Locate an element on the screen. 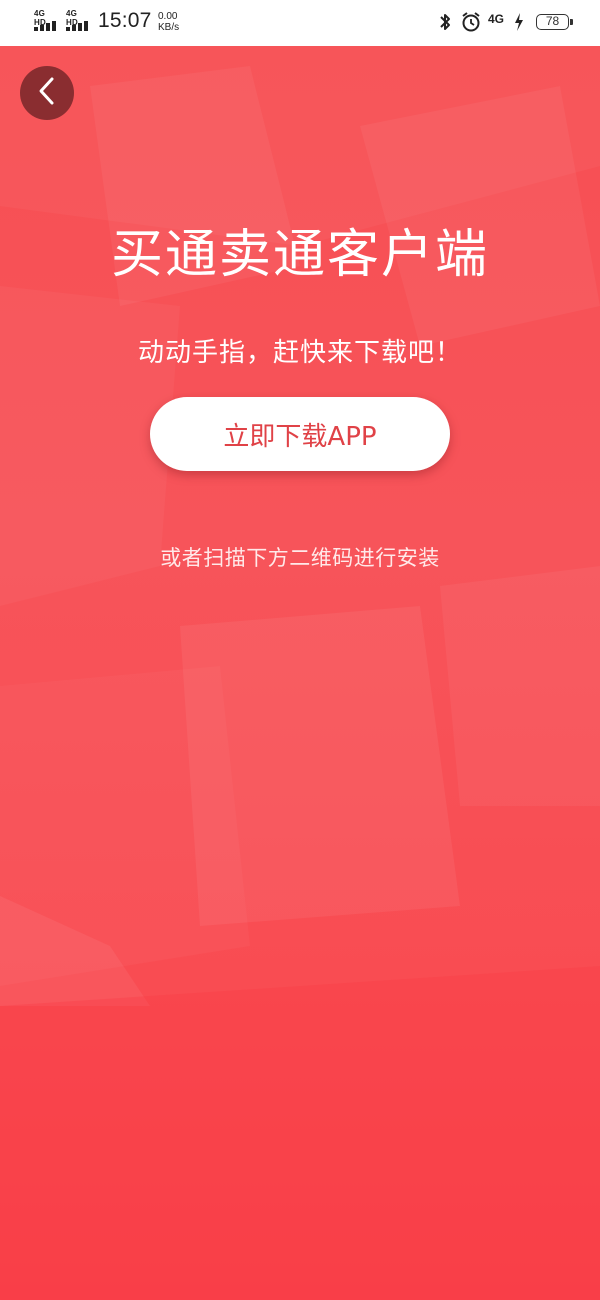 Image resolution: width=600 pixels, height=1300 pixels. download-app-button: 立即下载APP is located at coordinates (300, 434).